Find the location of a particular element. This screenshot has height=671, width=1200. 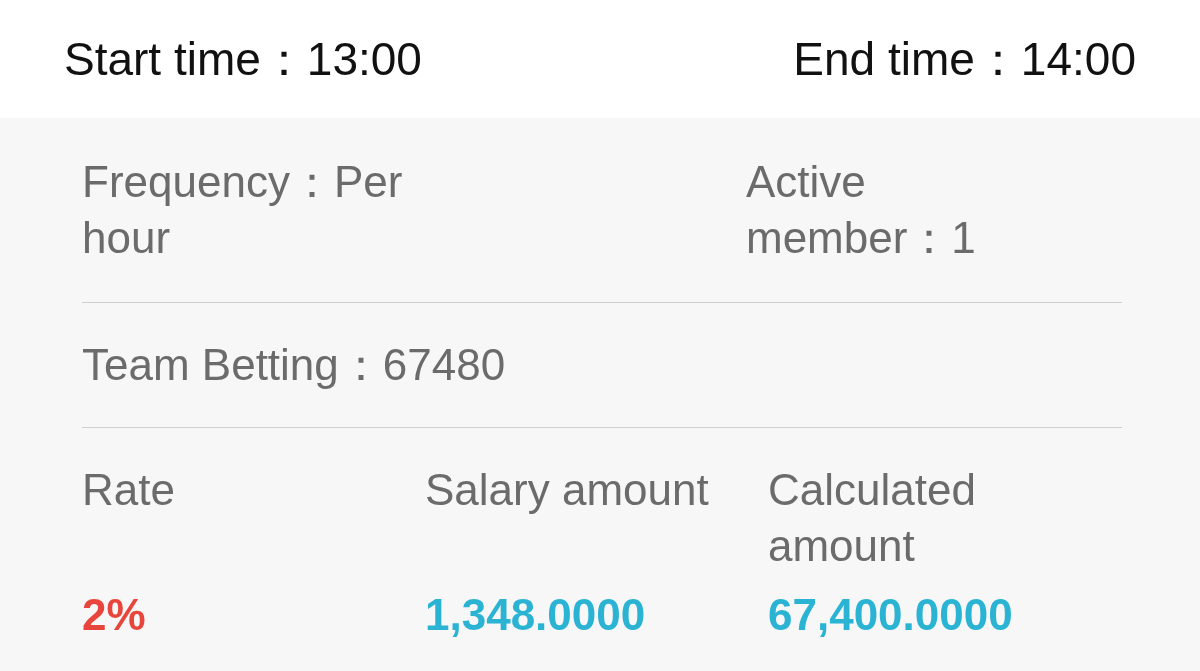

frequency-text: Frequency：Per hour is located at coordinates (243, 210).